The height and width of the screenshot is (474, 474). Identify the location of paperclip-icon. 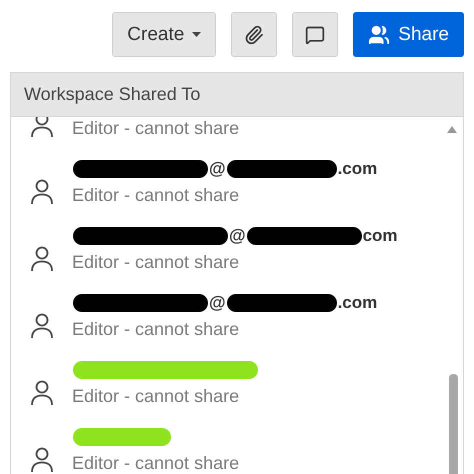
(254, 34).